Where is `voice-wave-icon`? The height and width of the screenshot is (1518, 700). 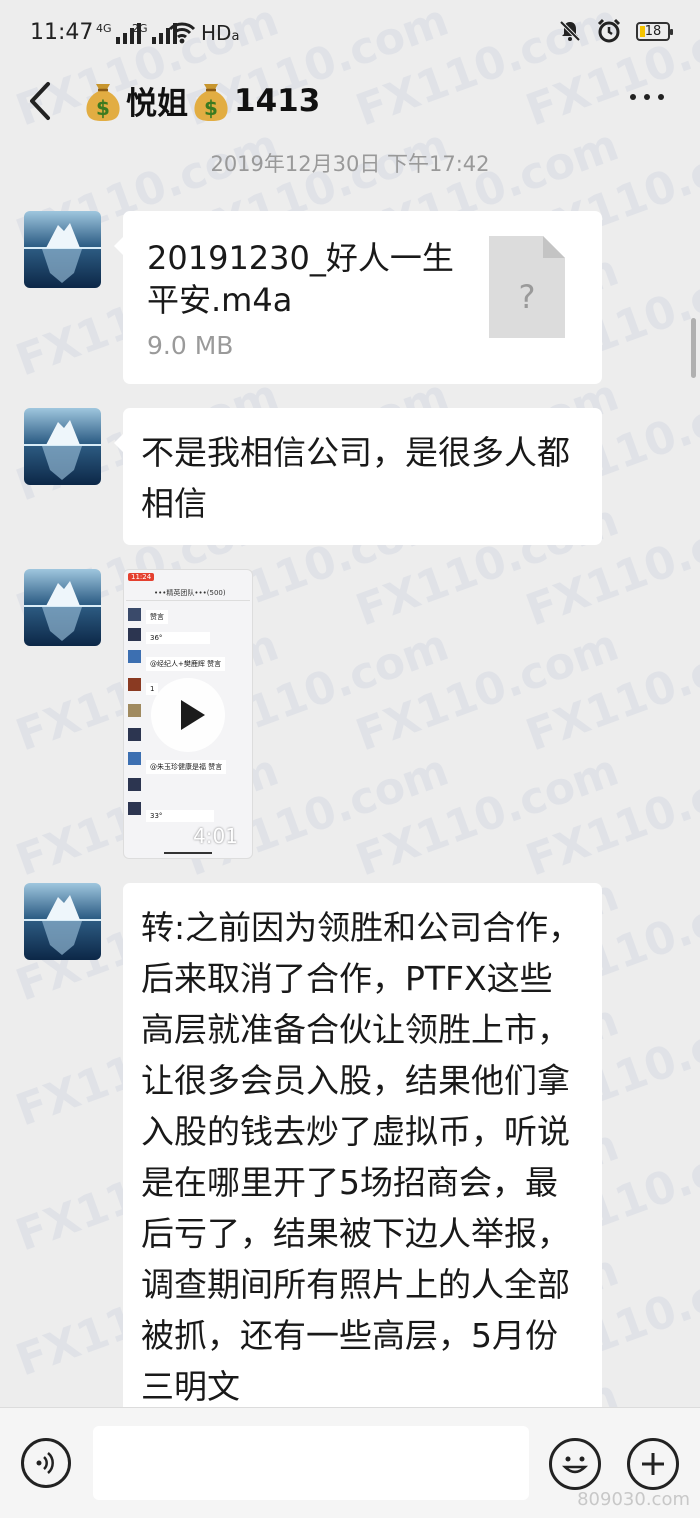
voice-wave-icon is located at coordinates (45, 1463).